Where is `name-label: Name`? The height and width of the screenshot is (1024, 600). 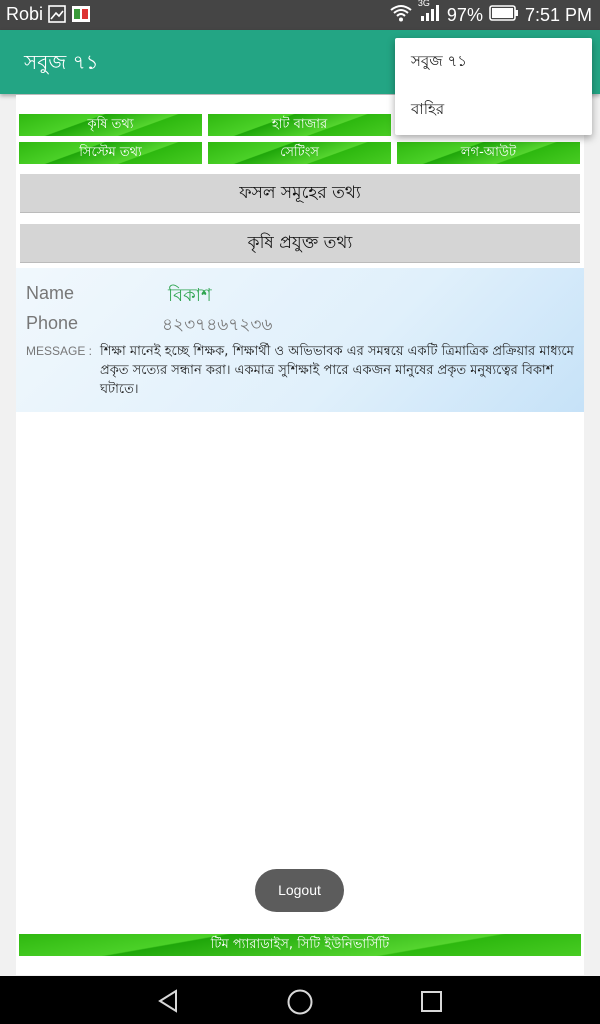
name-label: Name is located at coordinates (50, 293).